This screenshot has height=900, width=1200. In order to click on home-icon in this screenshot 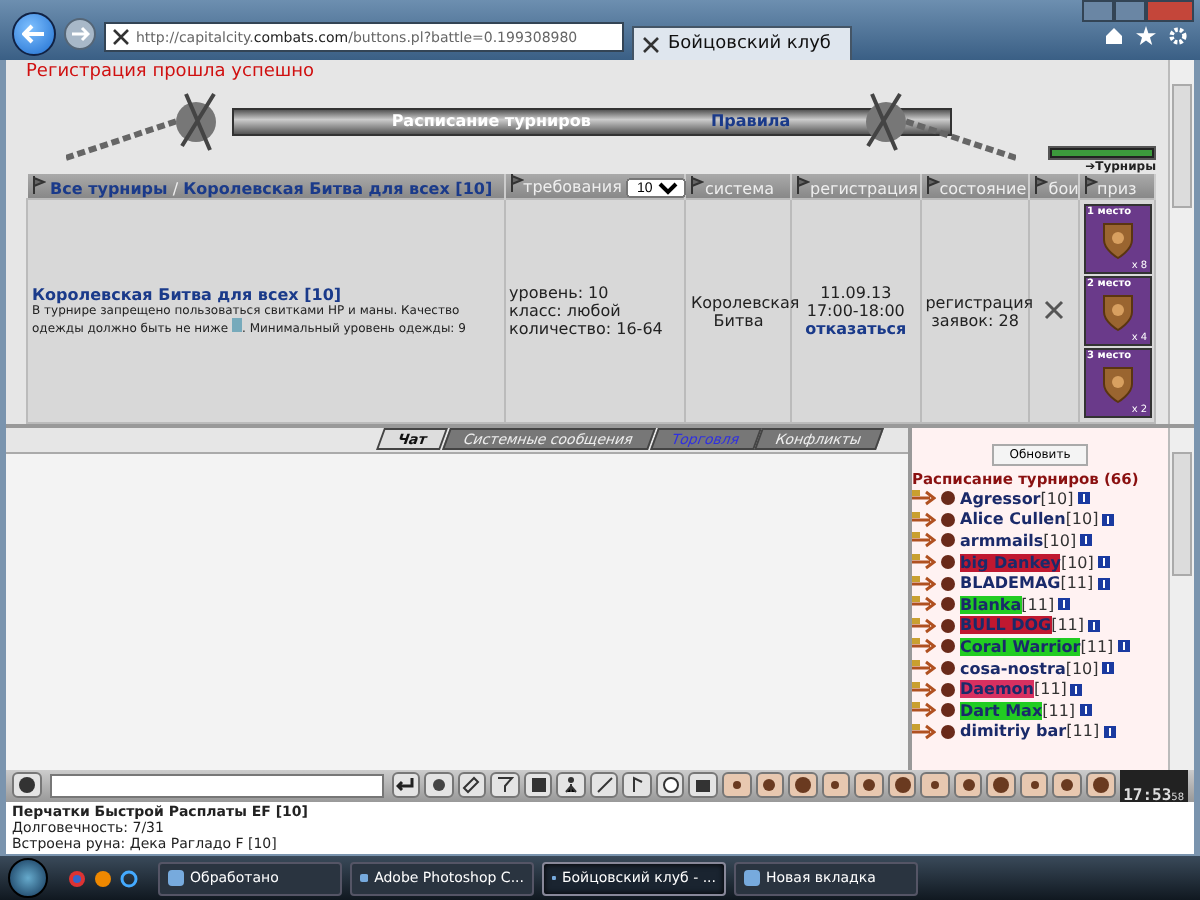, I will do `click(1114, 36)`.